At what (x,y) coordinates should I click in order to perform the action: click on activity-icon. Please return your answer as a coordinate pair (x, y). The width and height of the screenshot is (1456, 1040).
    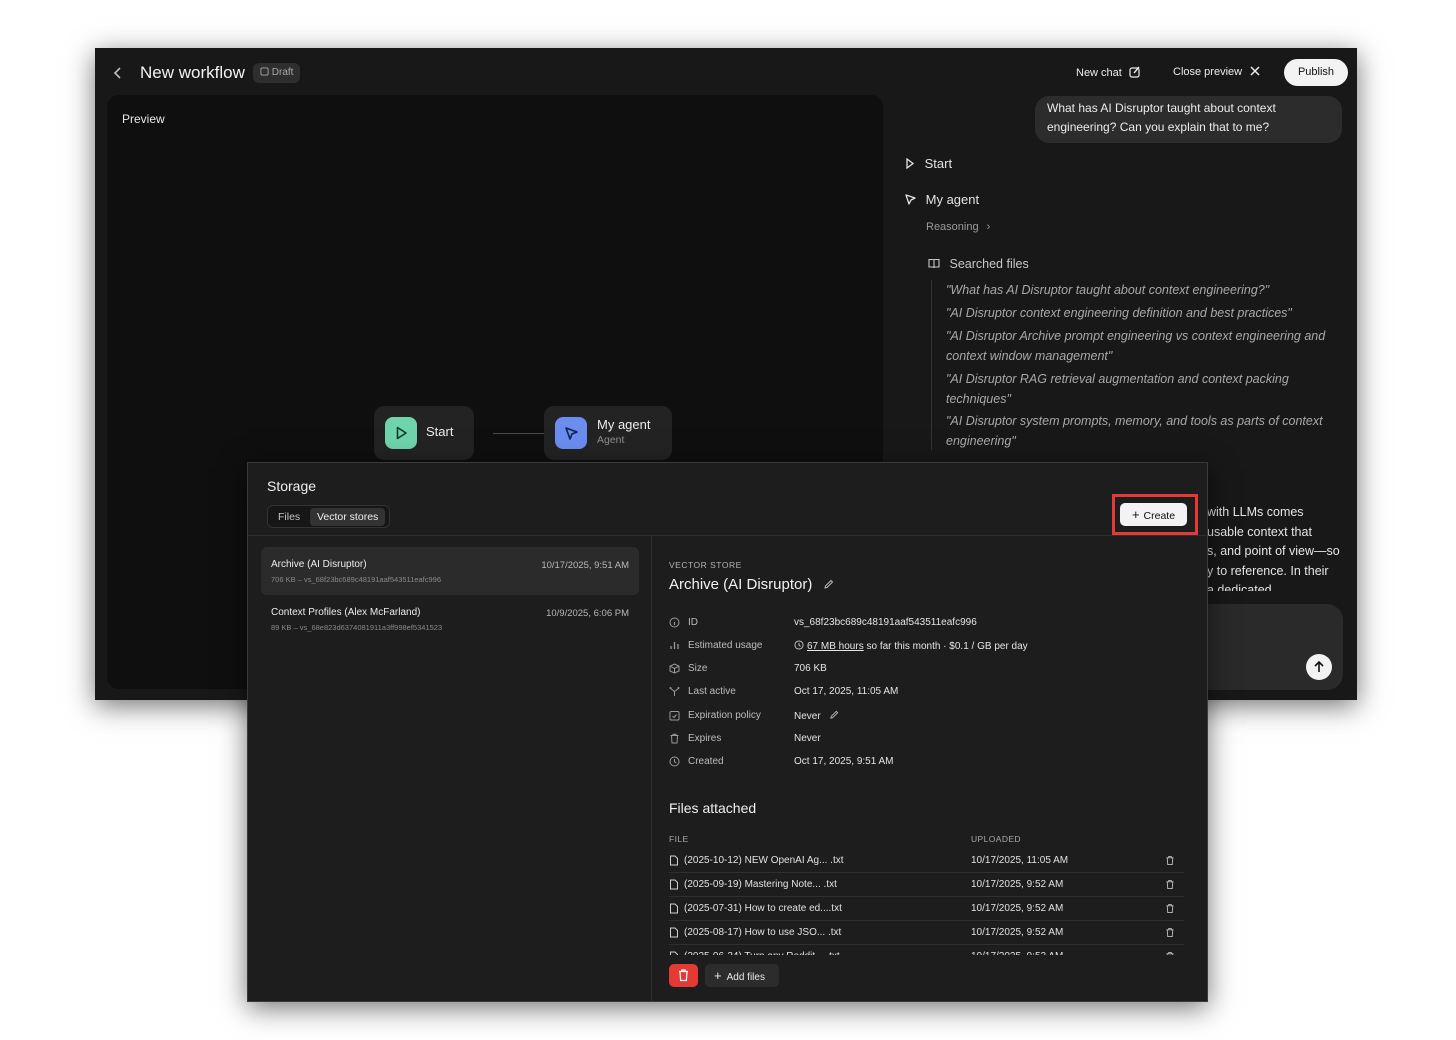
    Looking at the image, I should click on (674, 691).